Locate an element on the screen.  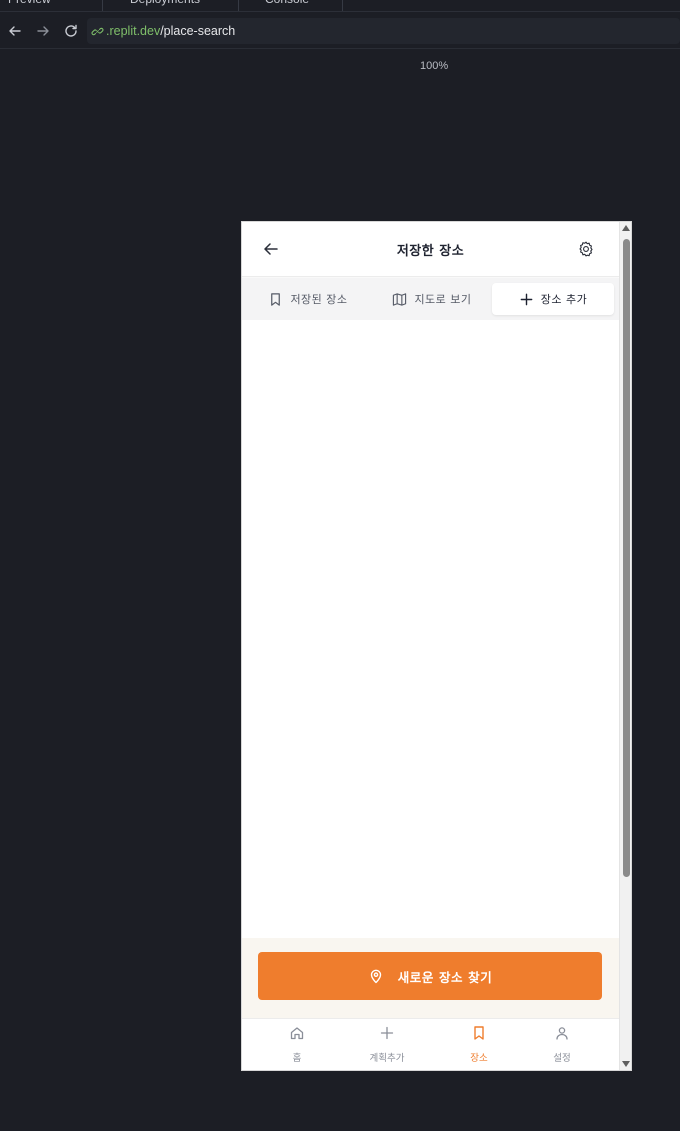
page-title: 저장한 장소 is located at coordinates (430, 251).